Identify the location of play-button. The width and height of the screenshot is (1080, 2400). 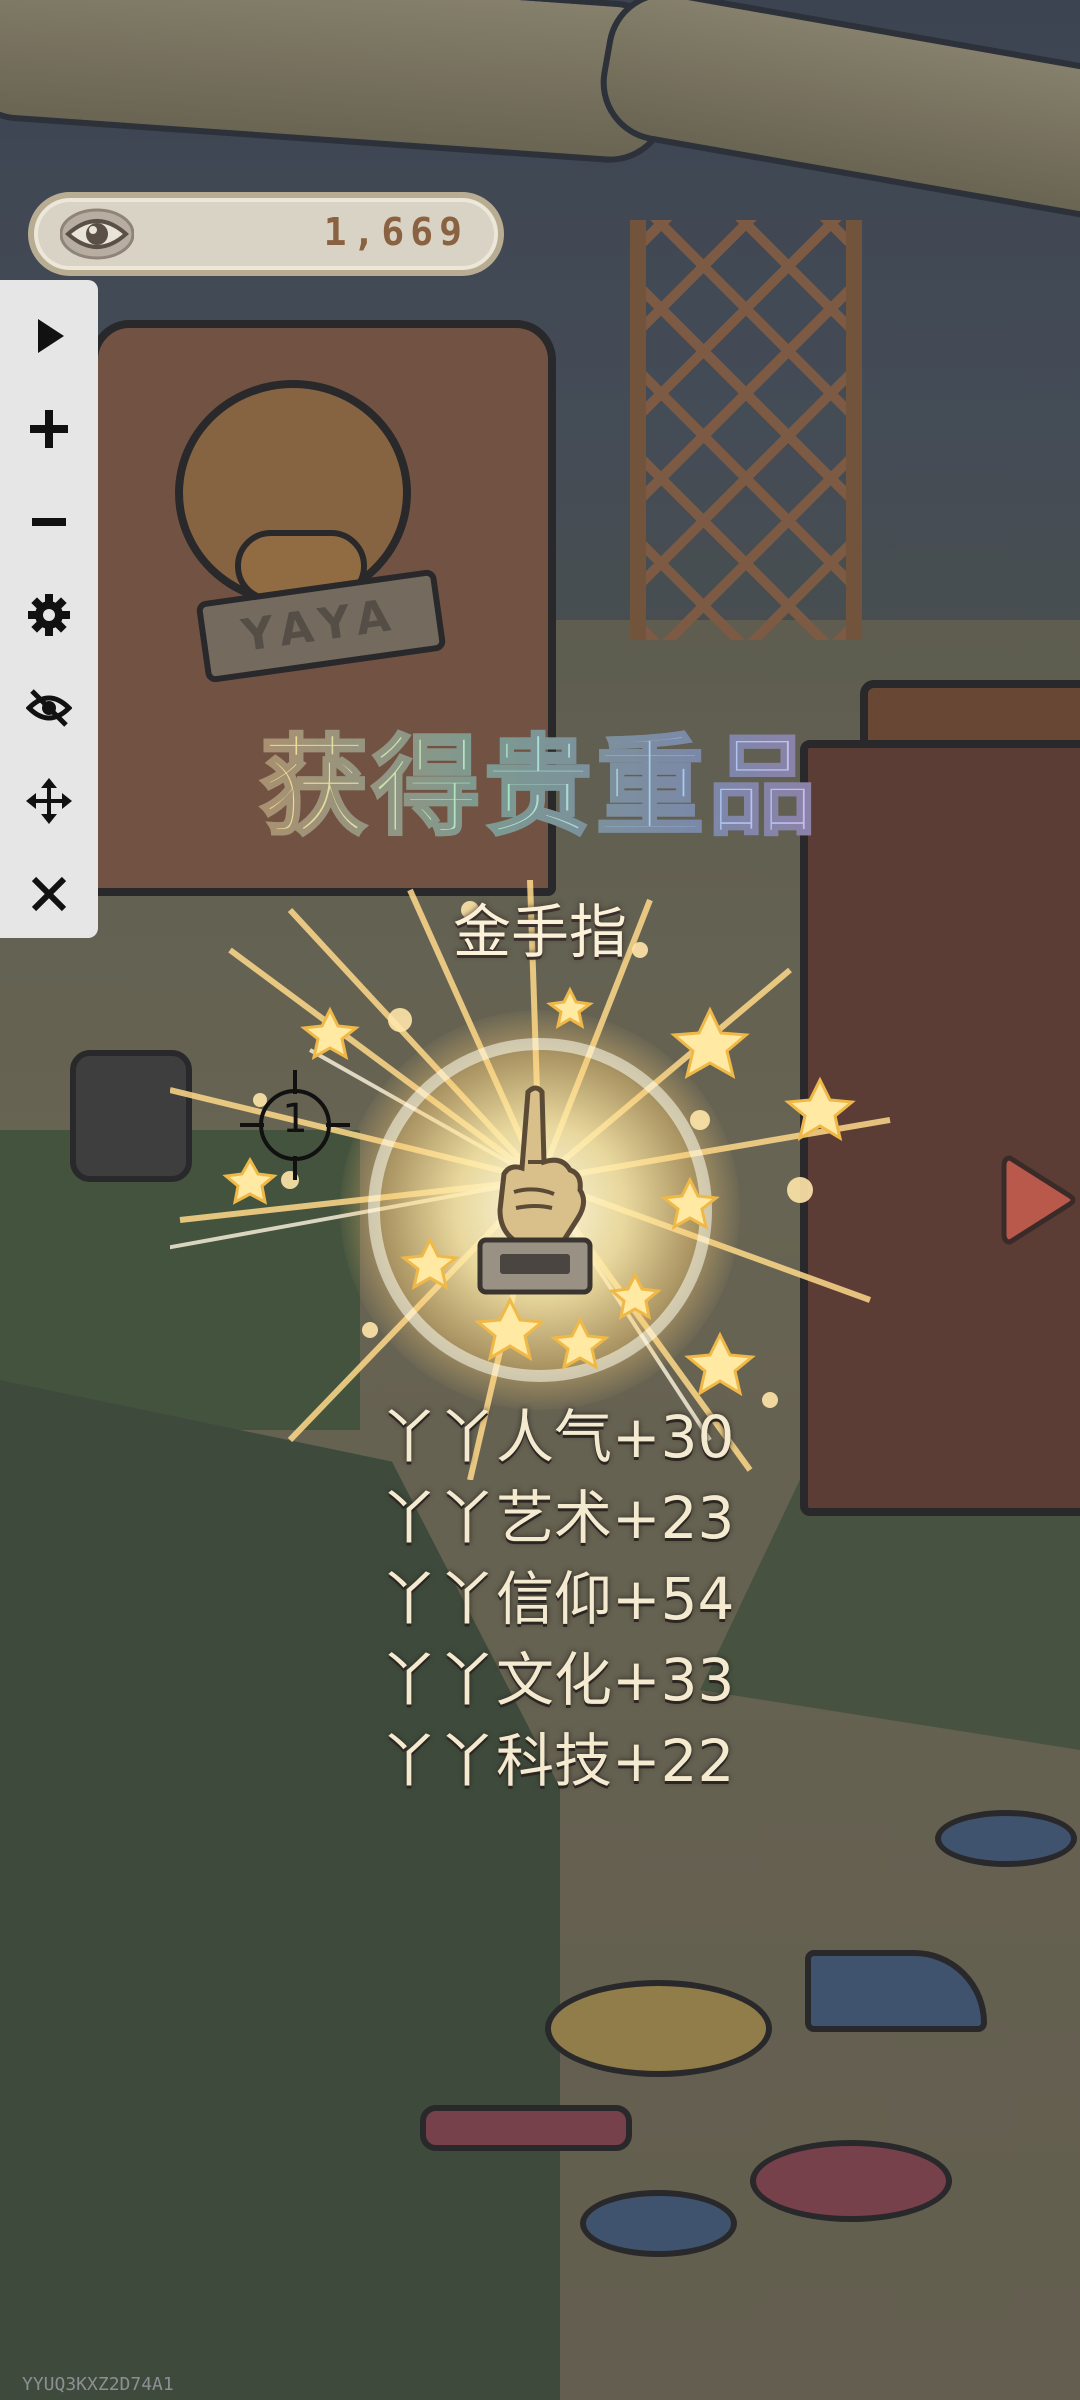
(49, 336).